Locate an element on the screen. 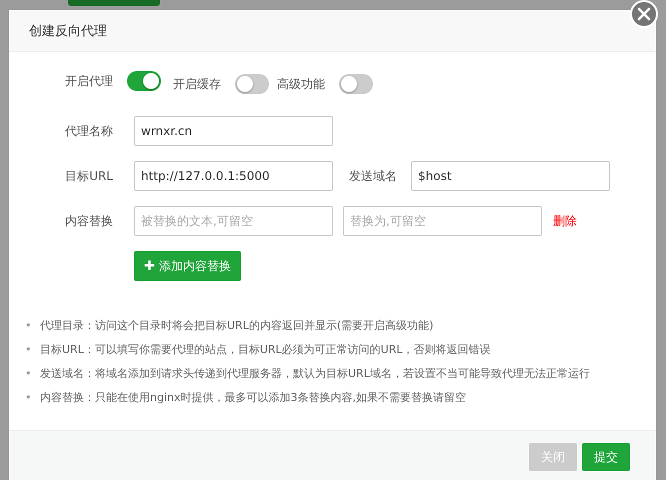 This screenshot has width=666, height=480. field-label: 目标URL is located at coordinates (89, 176).